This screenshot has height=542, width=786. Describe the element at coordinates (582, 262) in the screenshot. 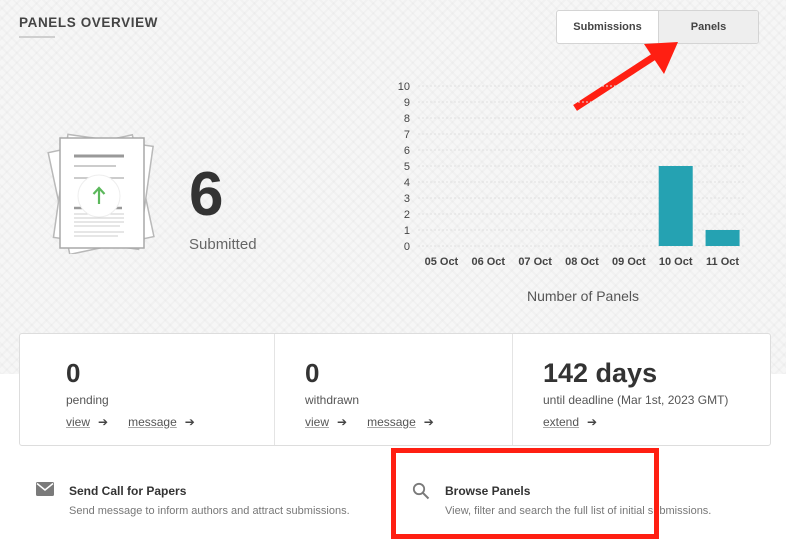

I see `chart-x-tick-label: 08 Oct` at that location.